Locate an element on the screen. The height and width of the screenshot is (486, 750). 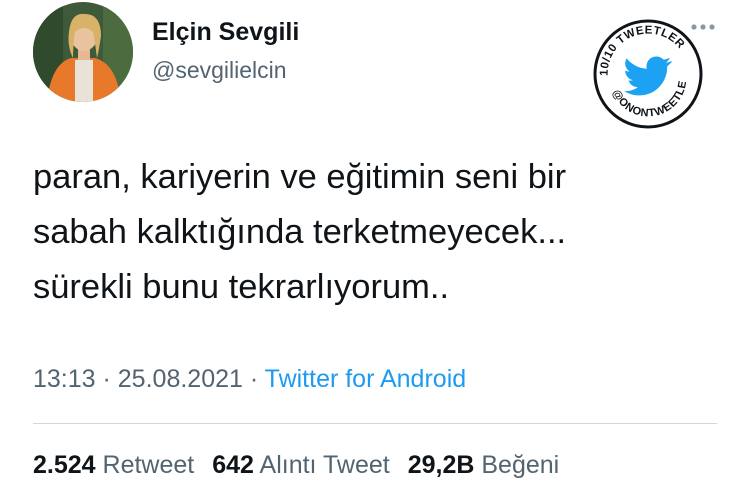
avatar is located at coordinates (83, 52).